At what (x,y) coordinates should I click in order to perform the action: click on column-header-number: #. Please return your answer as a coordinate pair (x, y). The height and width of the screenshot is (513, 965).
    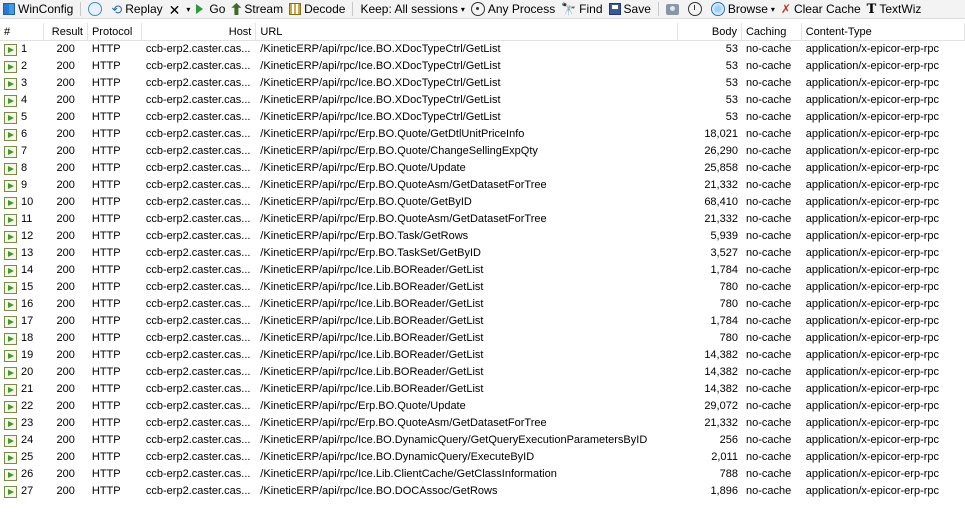
    Looking at the image, I should click on (22, 31).